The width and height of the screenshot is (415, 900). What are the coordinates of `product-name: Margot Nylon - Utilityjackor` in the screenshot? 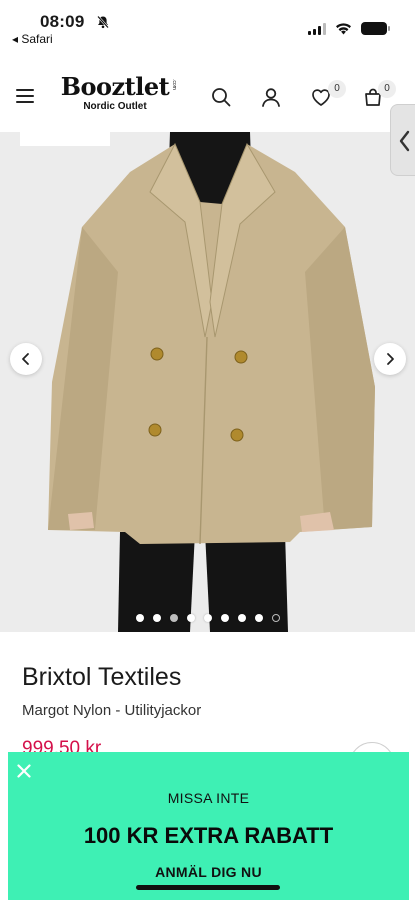 It's located at (112, 710).